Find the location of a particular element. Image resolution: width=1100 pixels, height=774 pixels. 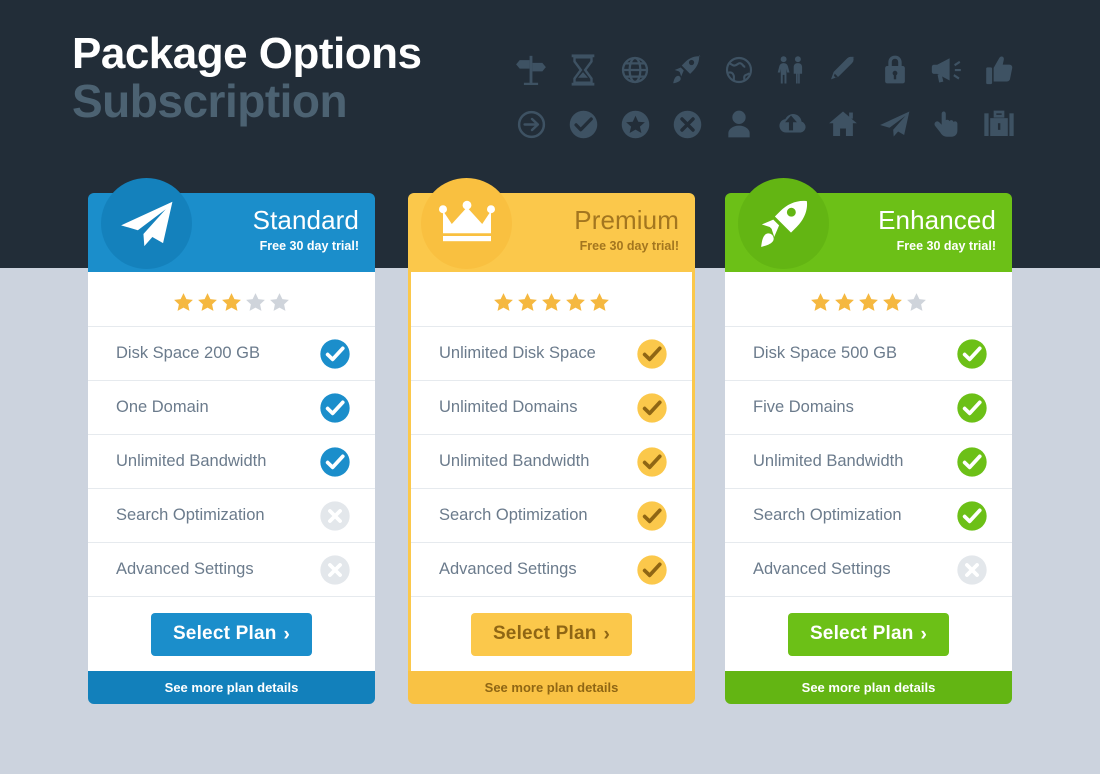

feature-row: Disk Space 500 GB is located at coordinates (868, 353).